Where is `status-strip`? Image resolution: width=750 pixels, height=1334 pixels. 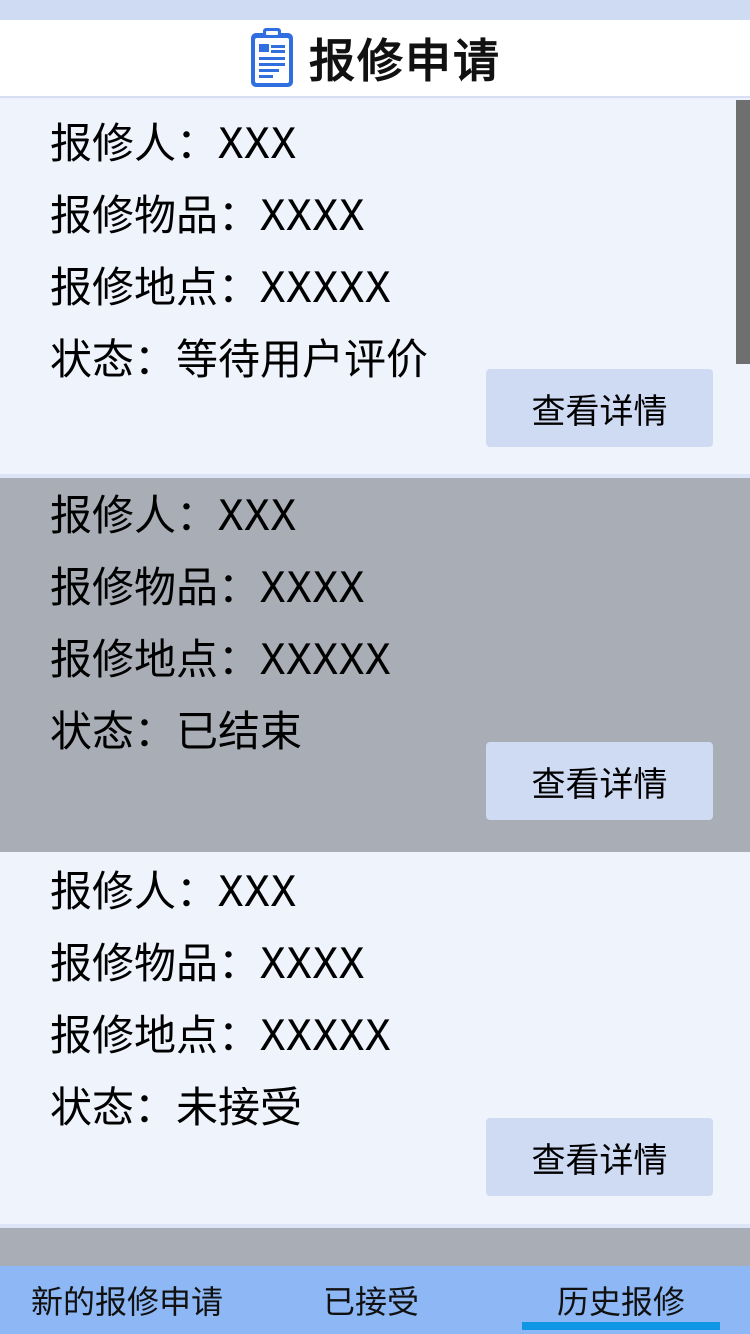 status-strip is located at coordinates (375, 10).